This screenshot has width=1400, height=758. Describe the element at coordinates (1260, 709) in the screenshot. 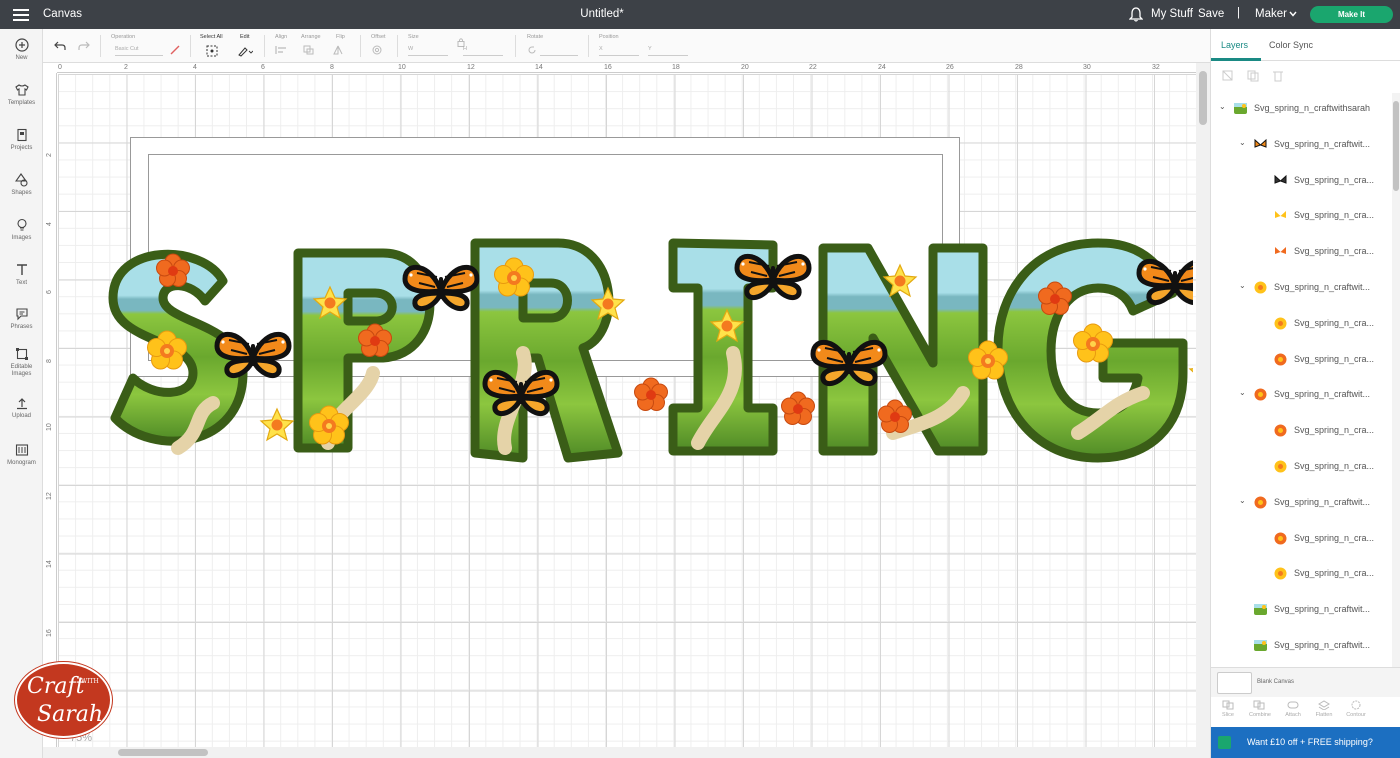

I see `combine-button: Combine` at that location.